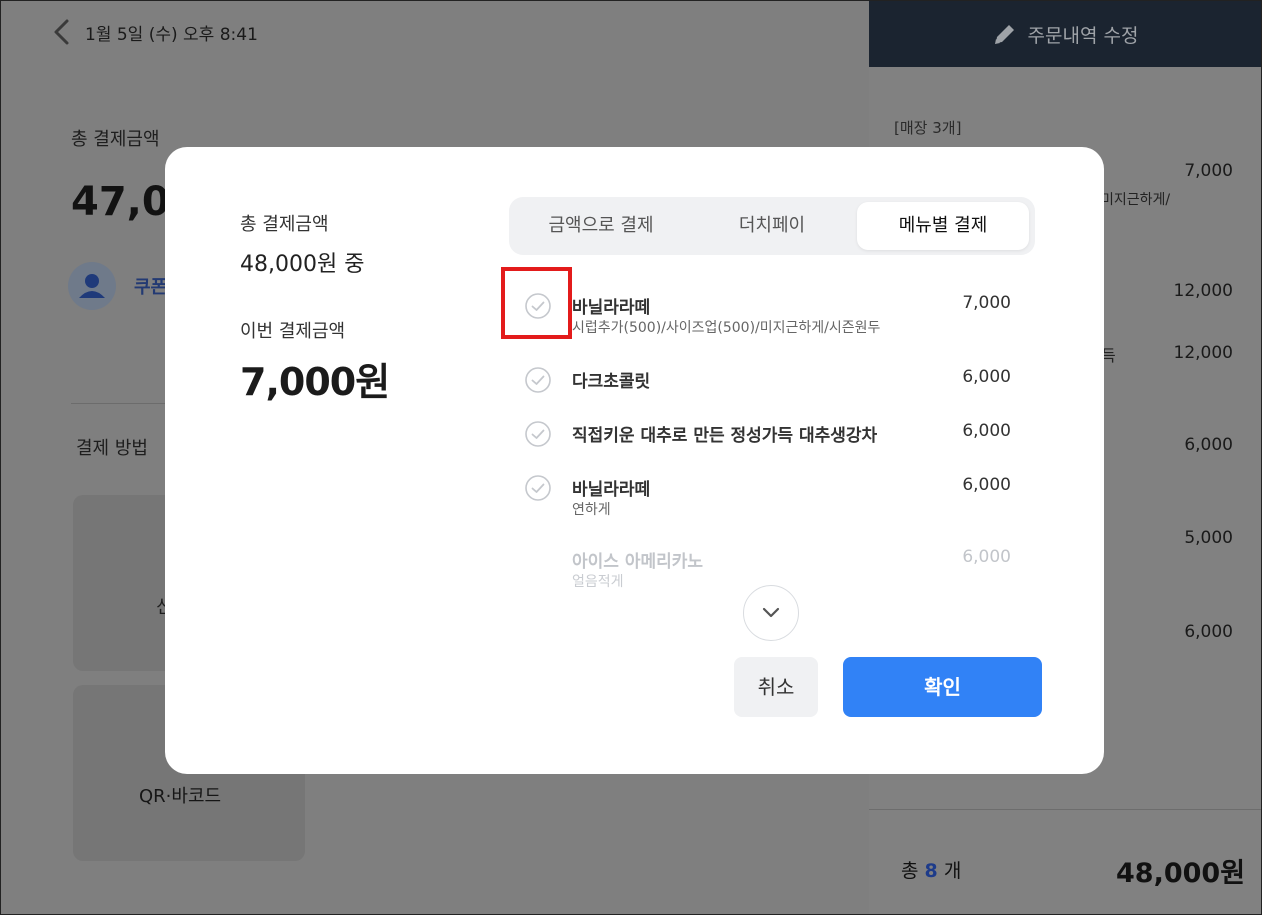 The image size is (1262, 915). What do you see at coordinates (770, 497) in the screenshot?
I see `menu-item-row: 바닐라라떼 연하게 6,000` at bounding box center [770, 497].